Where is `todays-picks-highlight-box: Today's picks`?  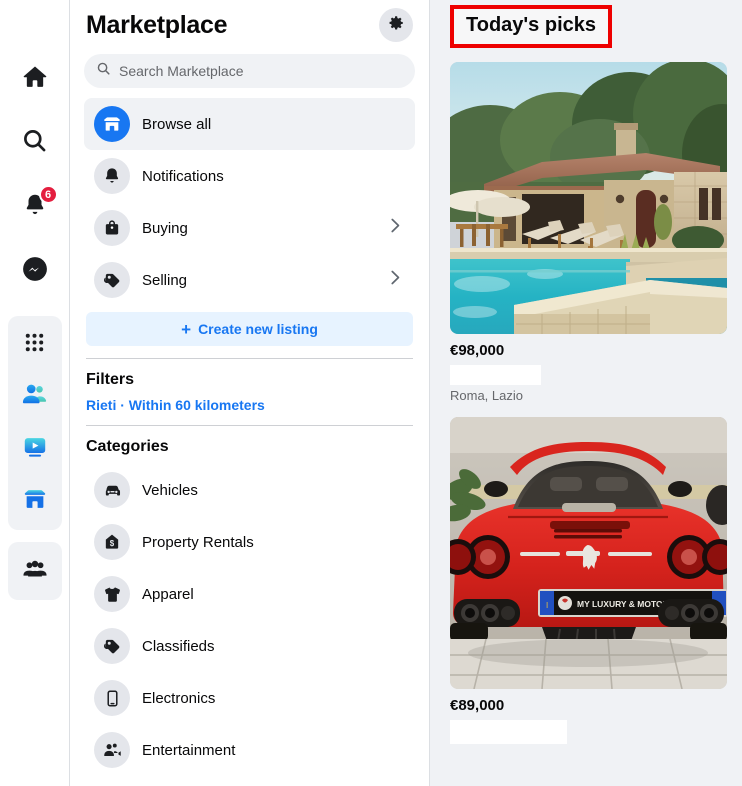
todays-picks-highlight-box: Today's picks is located at coordinates (531, 26).